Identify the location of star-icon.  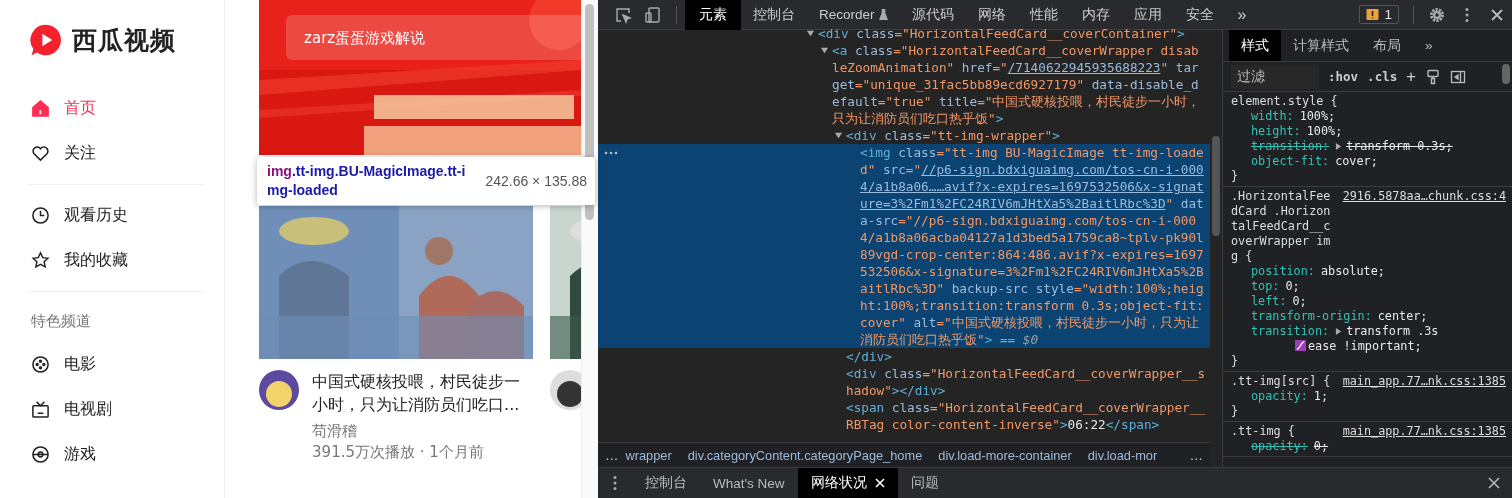
(40, 260).